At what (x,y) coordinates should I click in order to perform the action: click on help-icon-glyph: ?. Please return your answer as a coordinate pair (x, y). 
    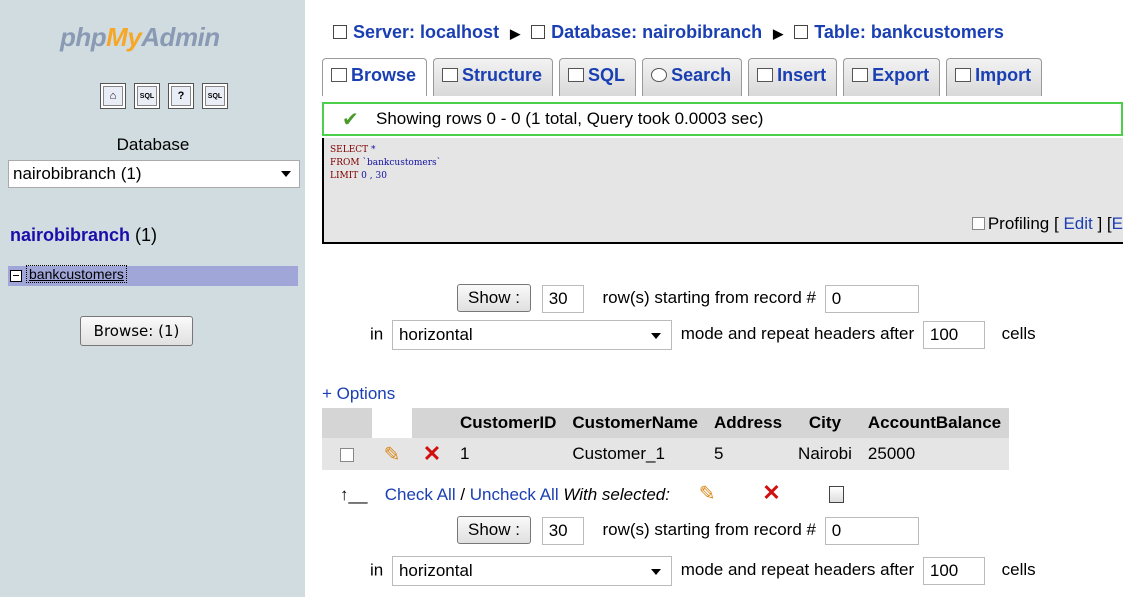
    Looking at the image, I should click on (181, 96).